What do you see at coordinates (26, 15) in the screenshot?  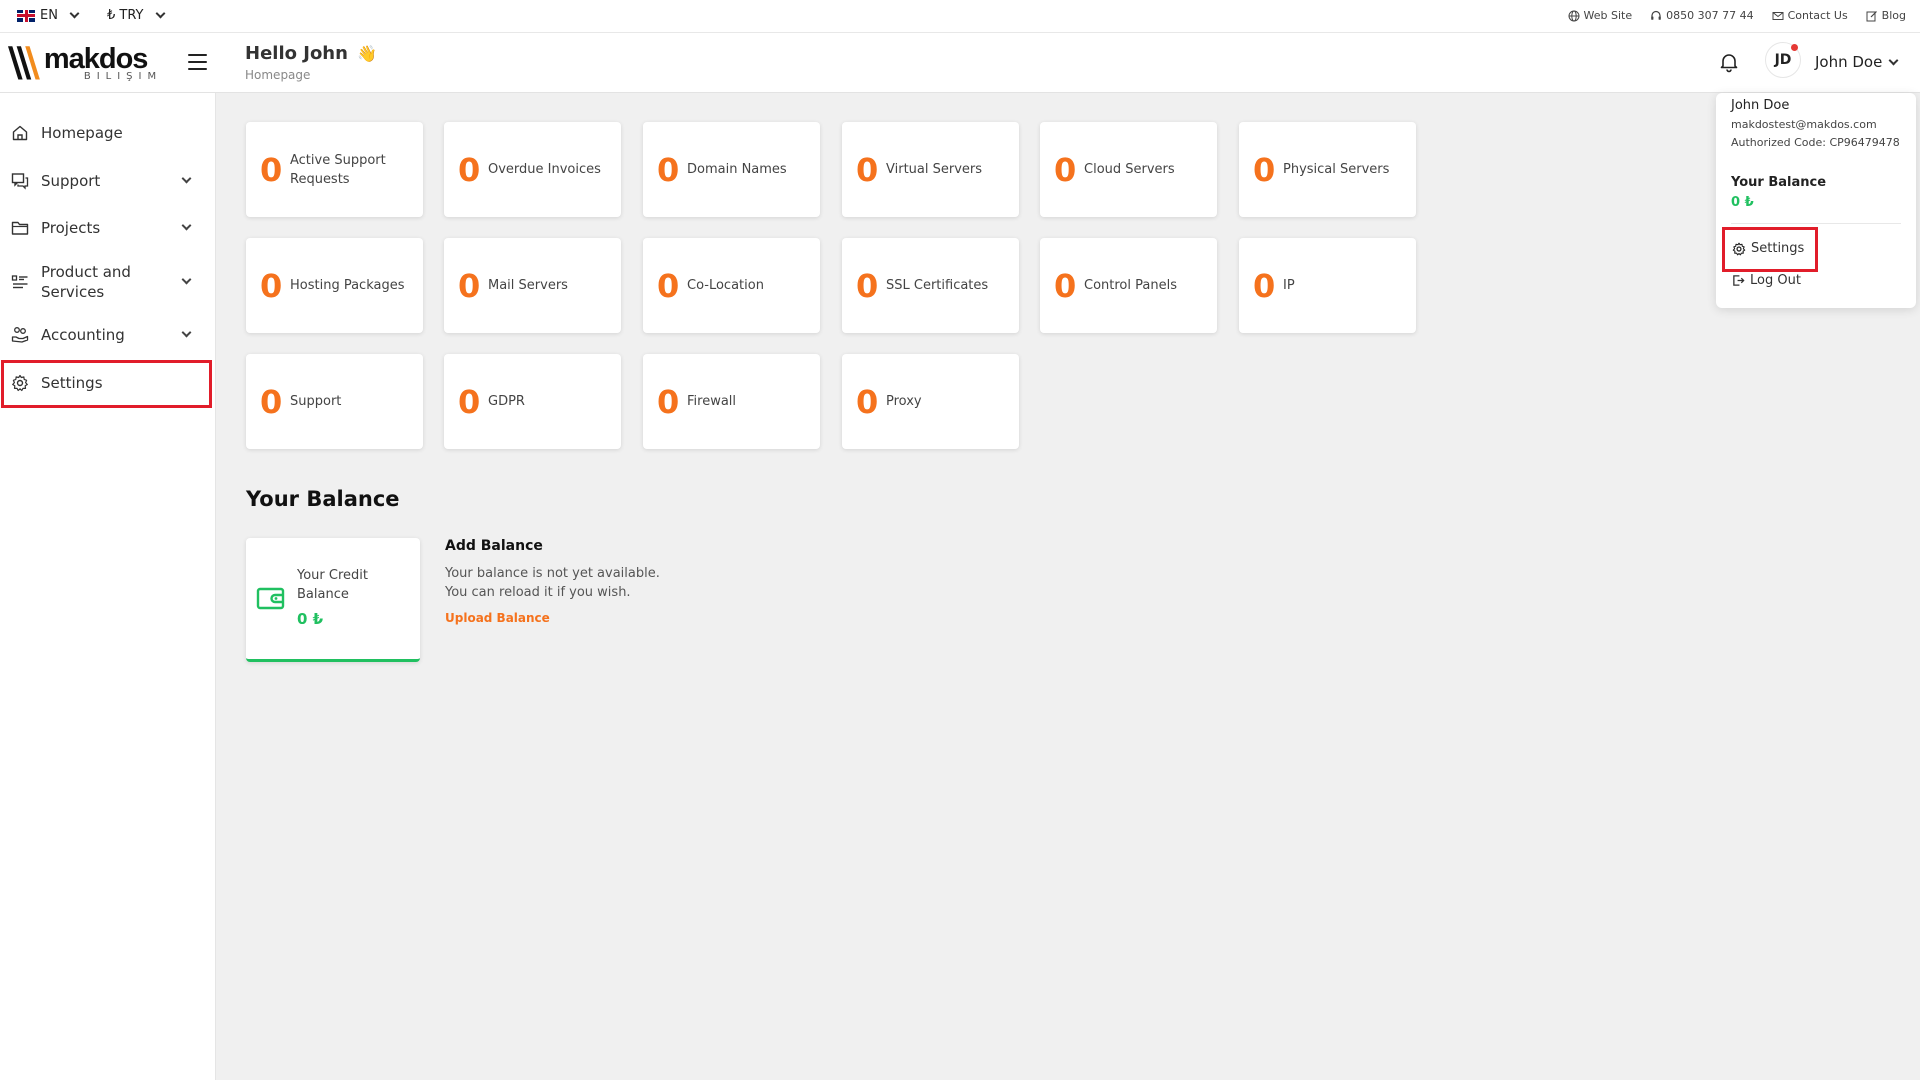 I see `uk-flag-icon` at bounding box center [26, 15].